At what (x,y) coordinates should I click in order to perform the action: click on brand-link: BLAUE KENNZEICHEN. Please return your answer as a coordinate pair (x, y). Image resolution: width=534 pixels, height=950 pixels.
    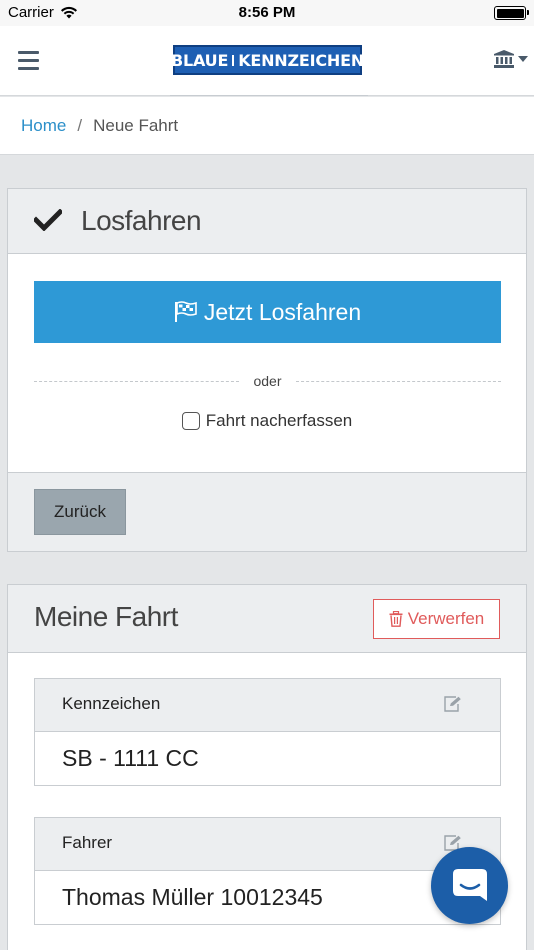
    Looking at the image, I should click on (269, 61).